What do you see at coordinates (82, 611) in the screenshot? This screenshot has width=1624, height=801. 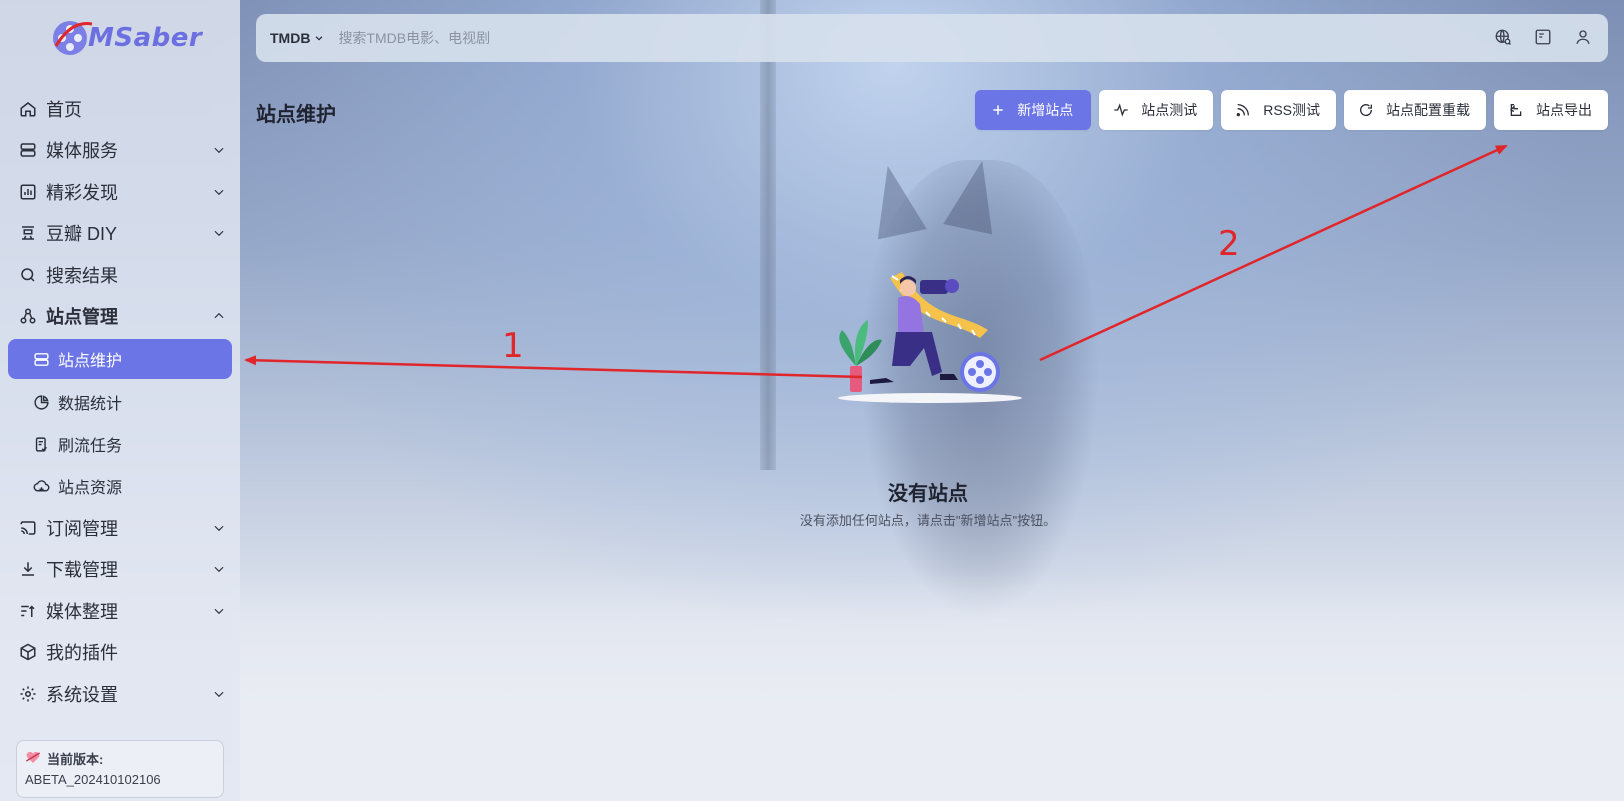 I see `sidebar-item-label: 媒体整理` at bounding box center [82, 611].